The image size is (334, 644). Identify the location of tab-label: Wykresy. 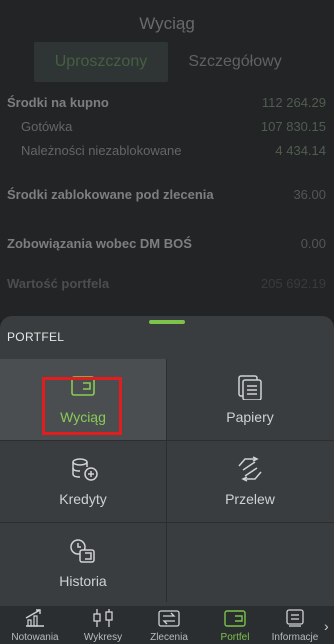
(103, 637).